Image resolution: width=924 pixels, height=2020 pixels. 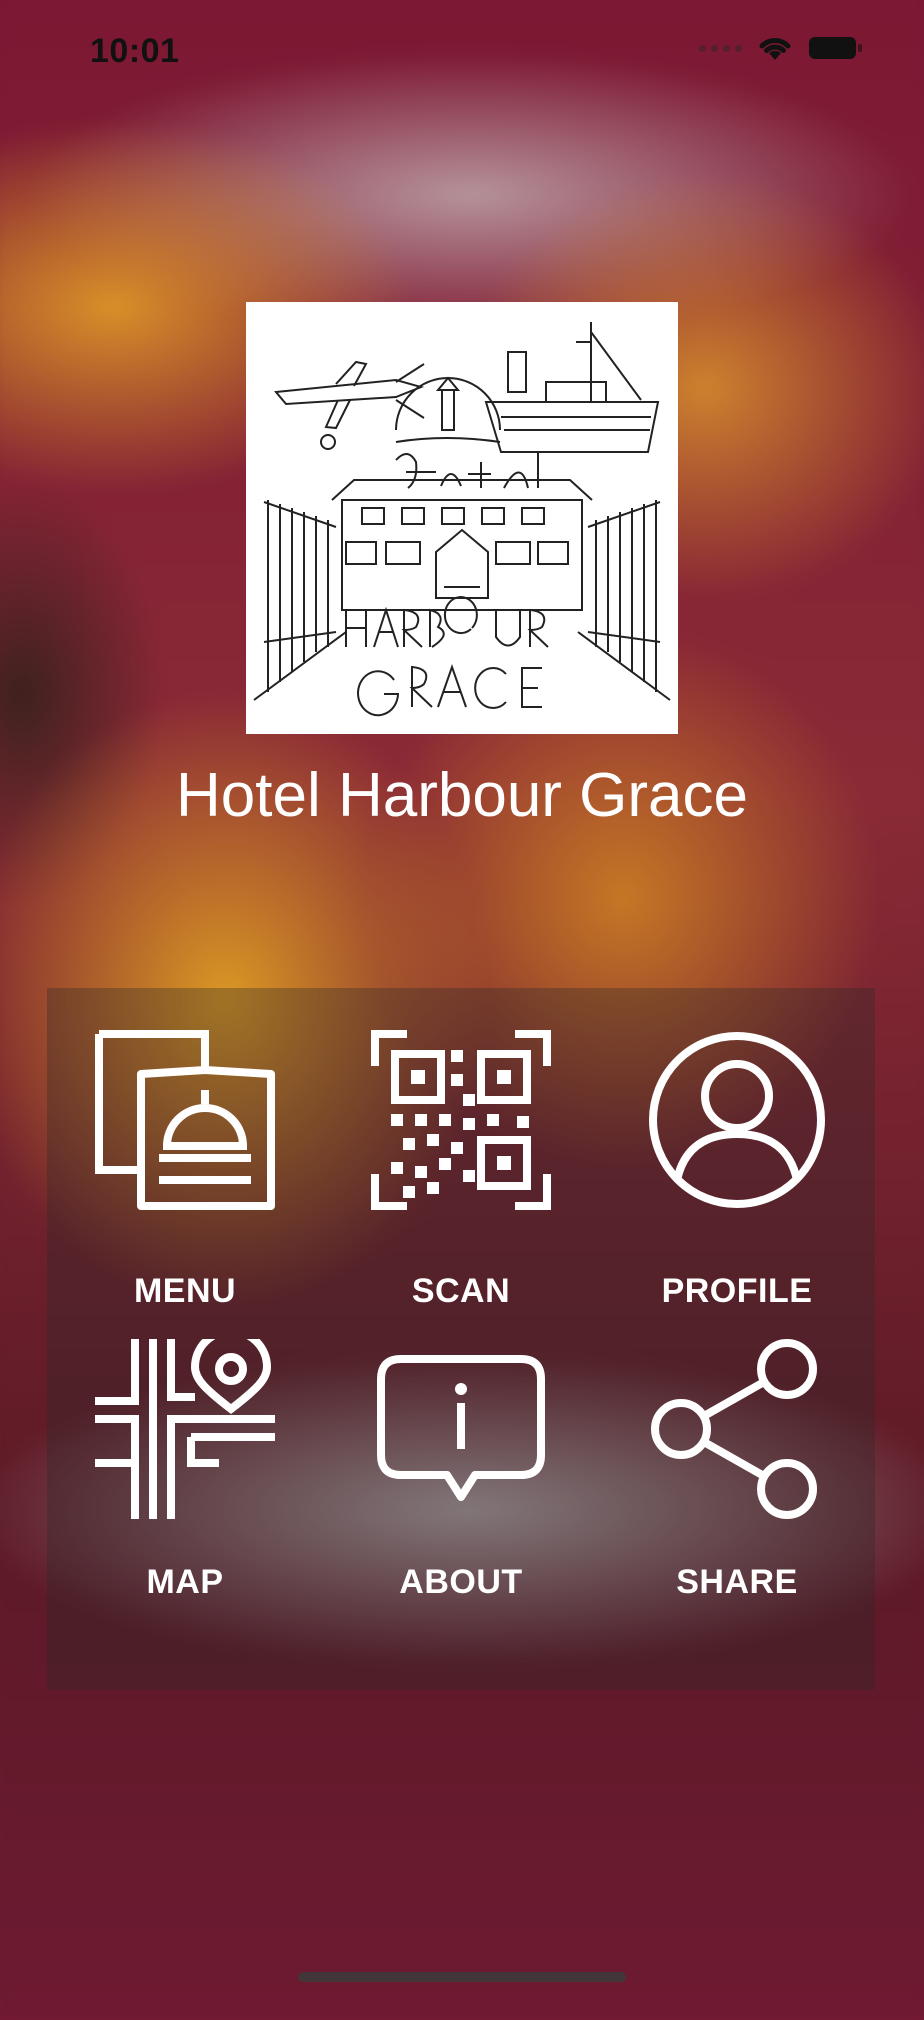 What do you see at coordinates (734, 1429) in the screenshot?
I see `share-icon` at bounding box center [734, 1429].